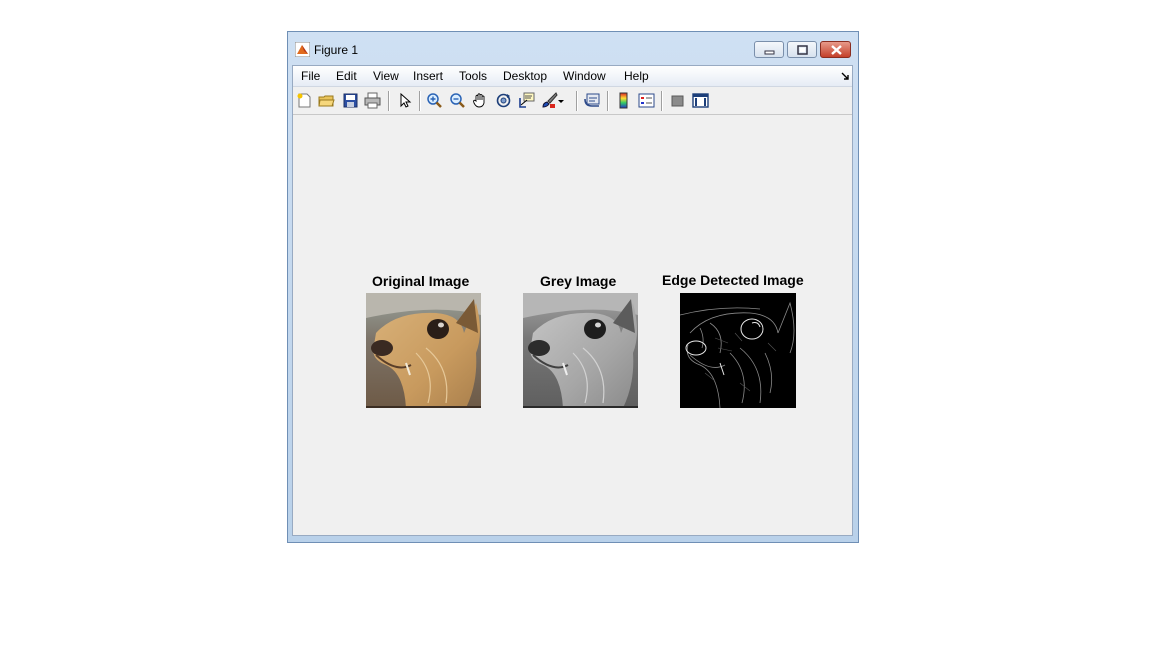  What do you see at coordinates (646, 100) in the screenshot?
I see `insert-legend-icon` at bounding box center [646, 100].